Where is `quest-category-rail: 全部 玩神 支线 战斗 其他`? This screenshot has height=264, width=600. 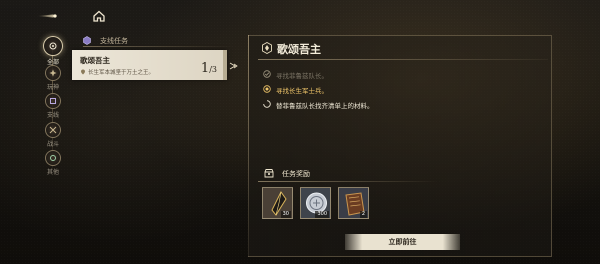
quest-category-rail: 全部 玩神 支线 战斗 其他 is located at coordinates (53, 106).